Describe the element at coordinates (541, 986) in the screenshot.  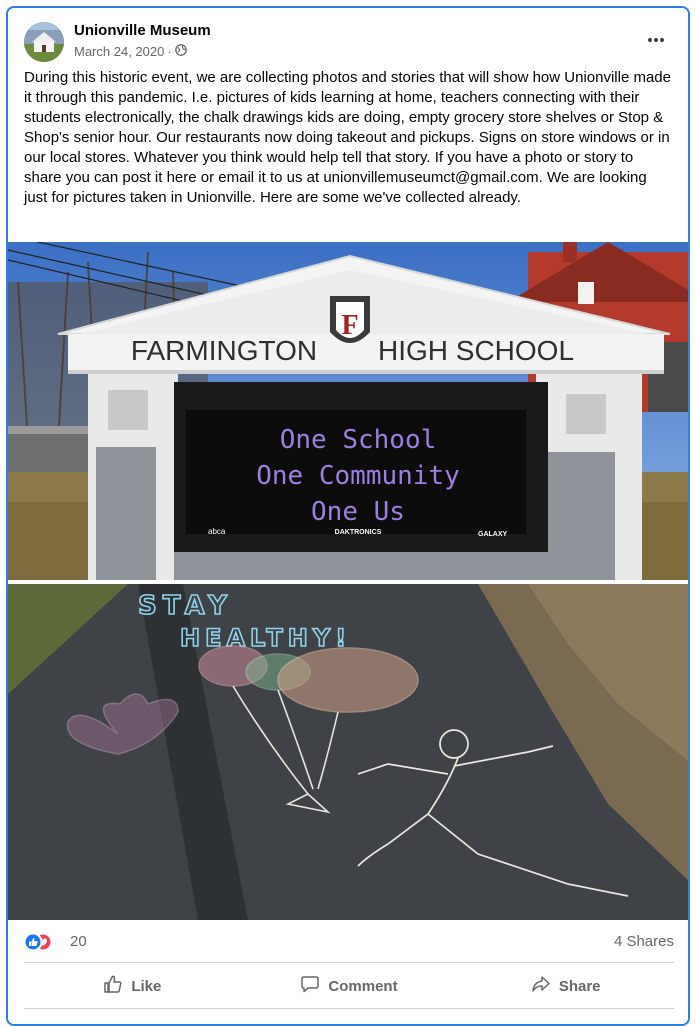
I see `share-icon` at that location.